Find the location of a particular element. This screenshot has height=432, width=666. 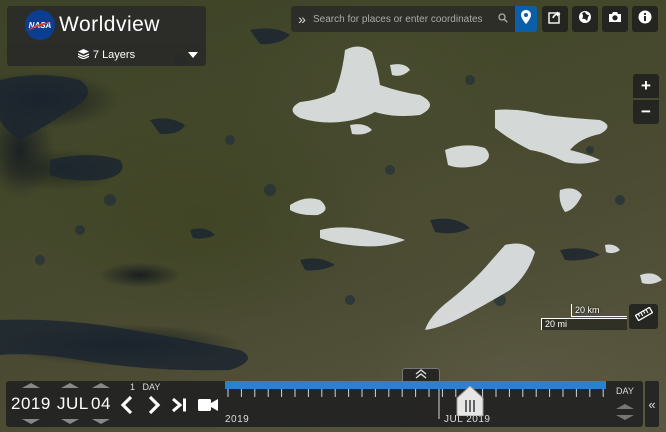

zoom-out-label: − is located at coordinates (646, 111).